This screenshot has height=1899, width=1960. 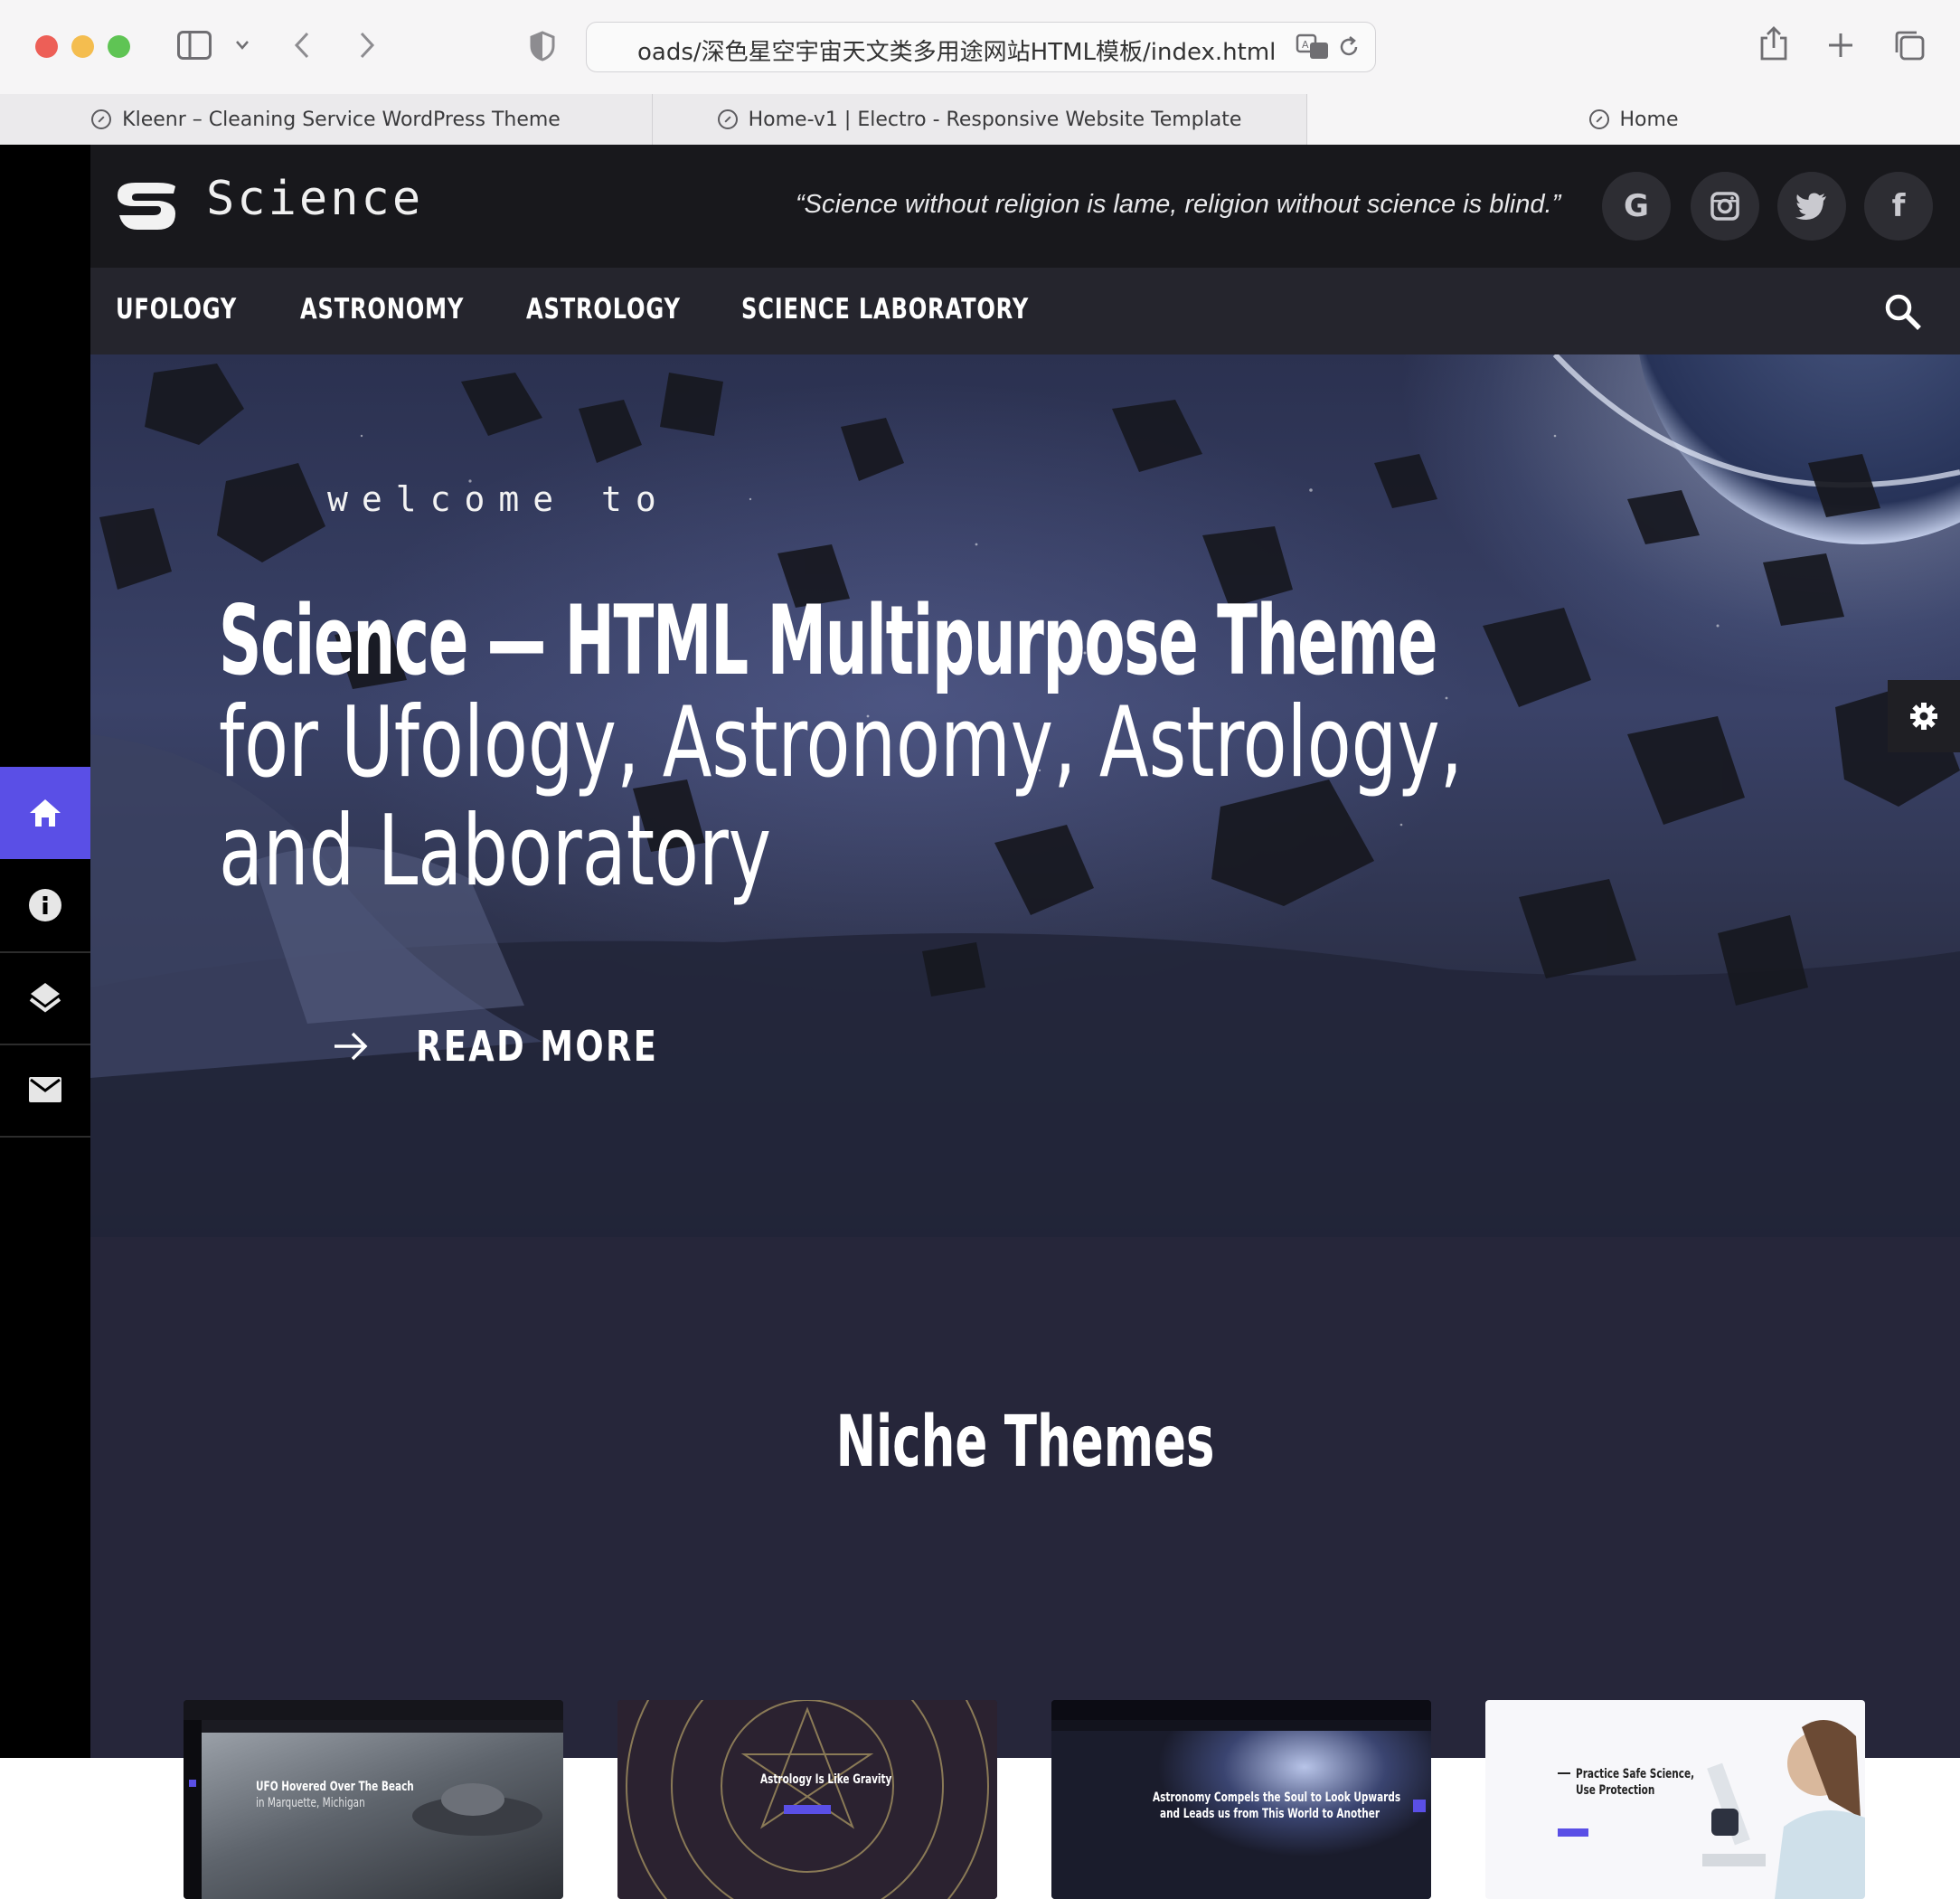 I want to click on site-logo-text: Science, so click(x=314, y=199).